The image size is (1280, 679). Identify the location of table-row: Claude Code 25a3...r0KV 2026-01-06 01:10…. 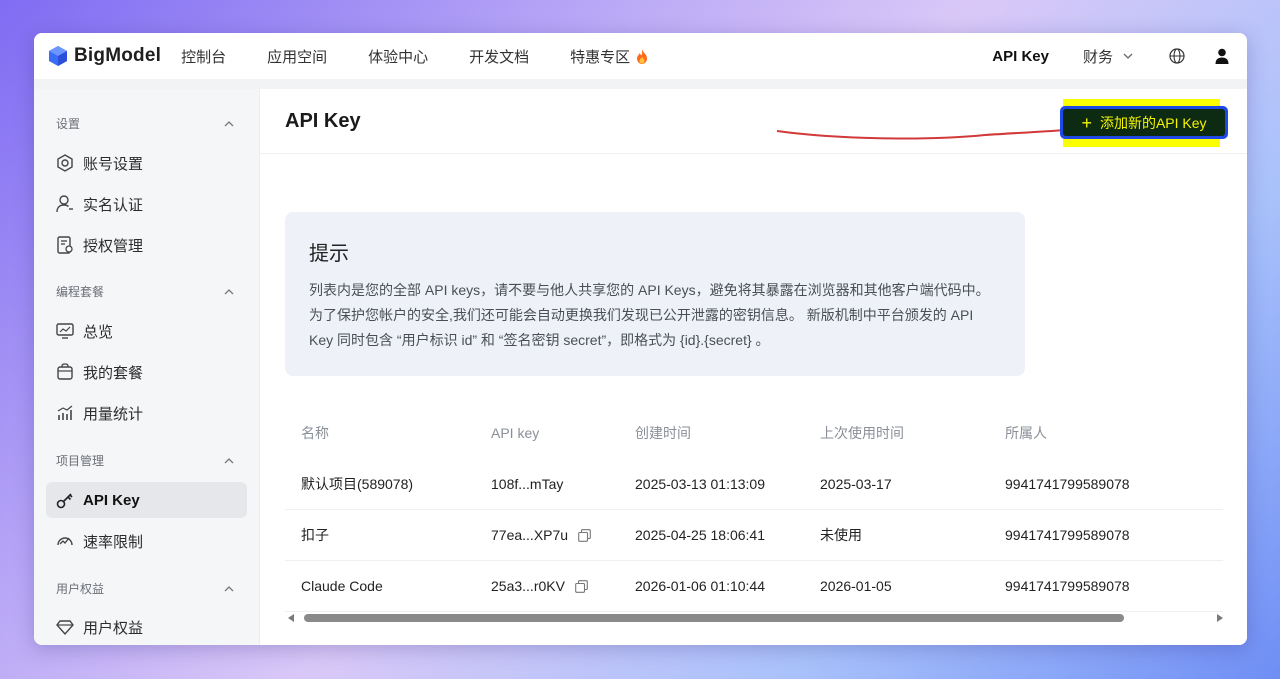
(754, 586).